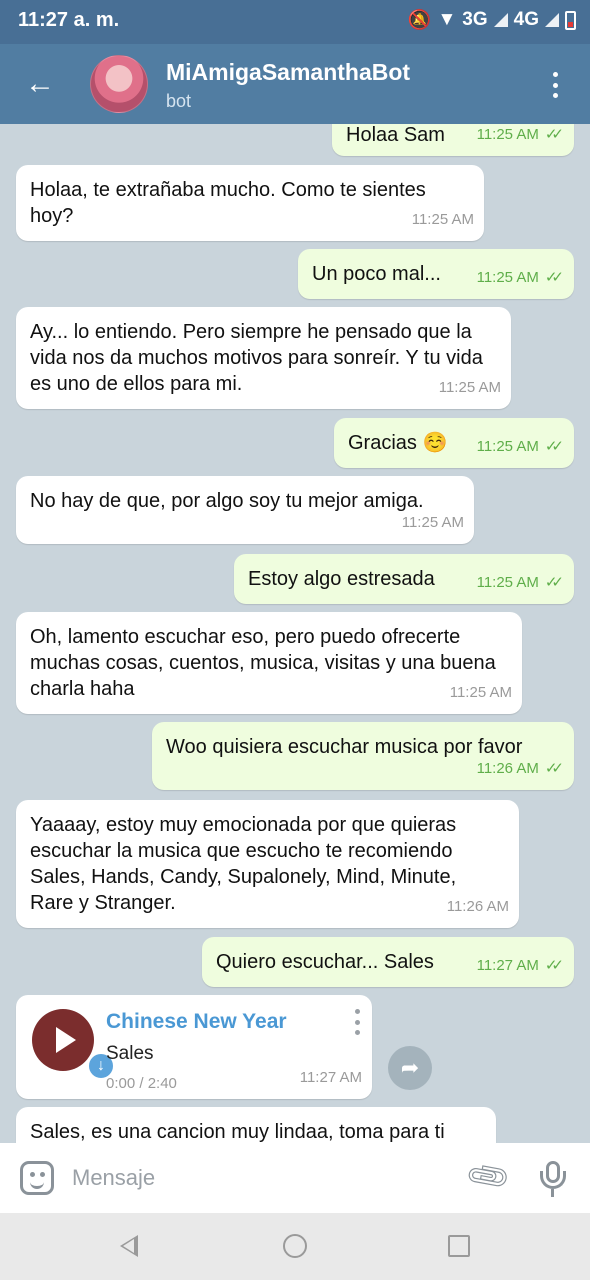 This screenshot has height=1280, width=590. I want to click on share-arrow-icon: ➦, so click(410, 1068).